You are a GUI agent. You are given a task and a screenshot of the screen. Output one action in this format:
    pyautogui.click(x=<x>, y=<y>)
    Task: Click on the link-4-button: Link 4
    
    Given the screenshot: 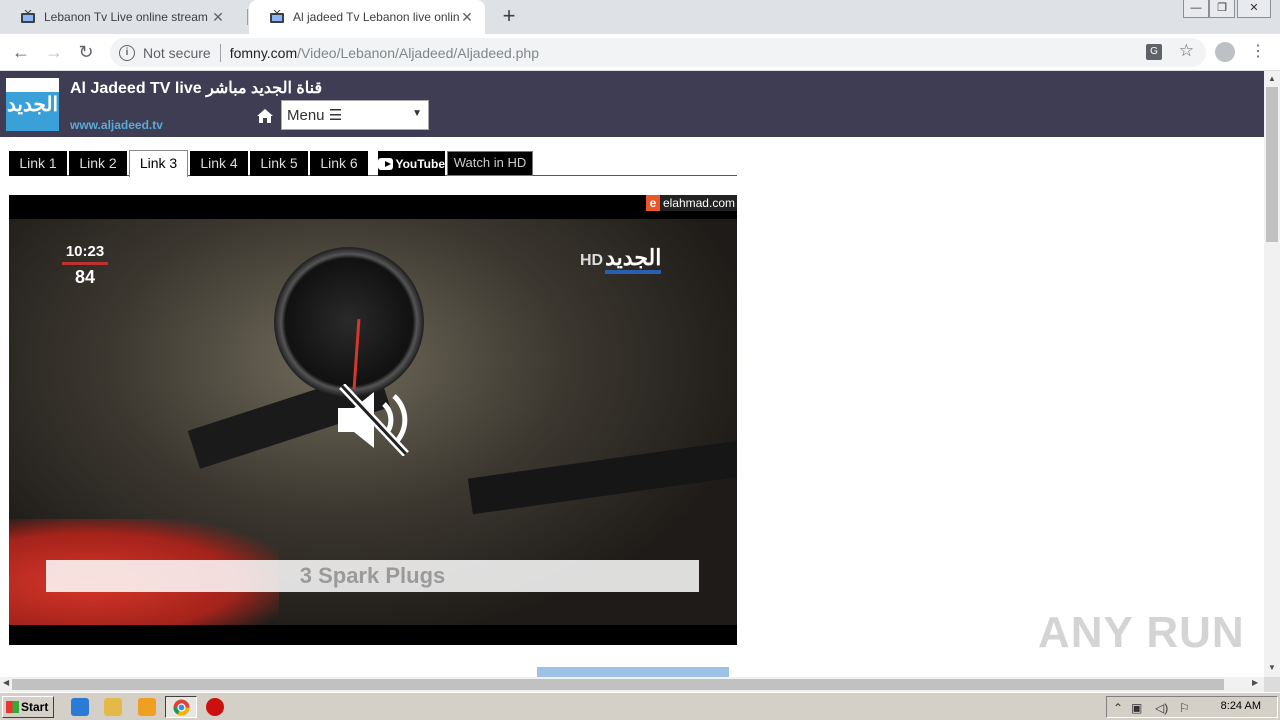 What is the action you would take?
    pyautogui.click(x=219, y=163)
    